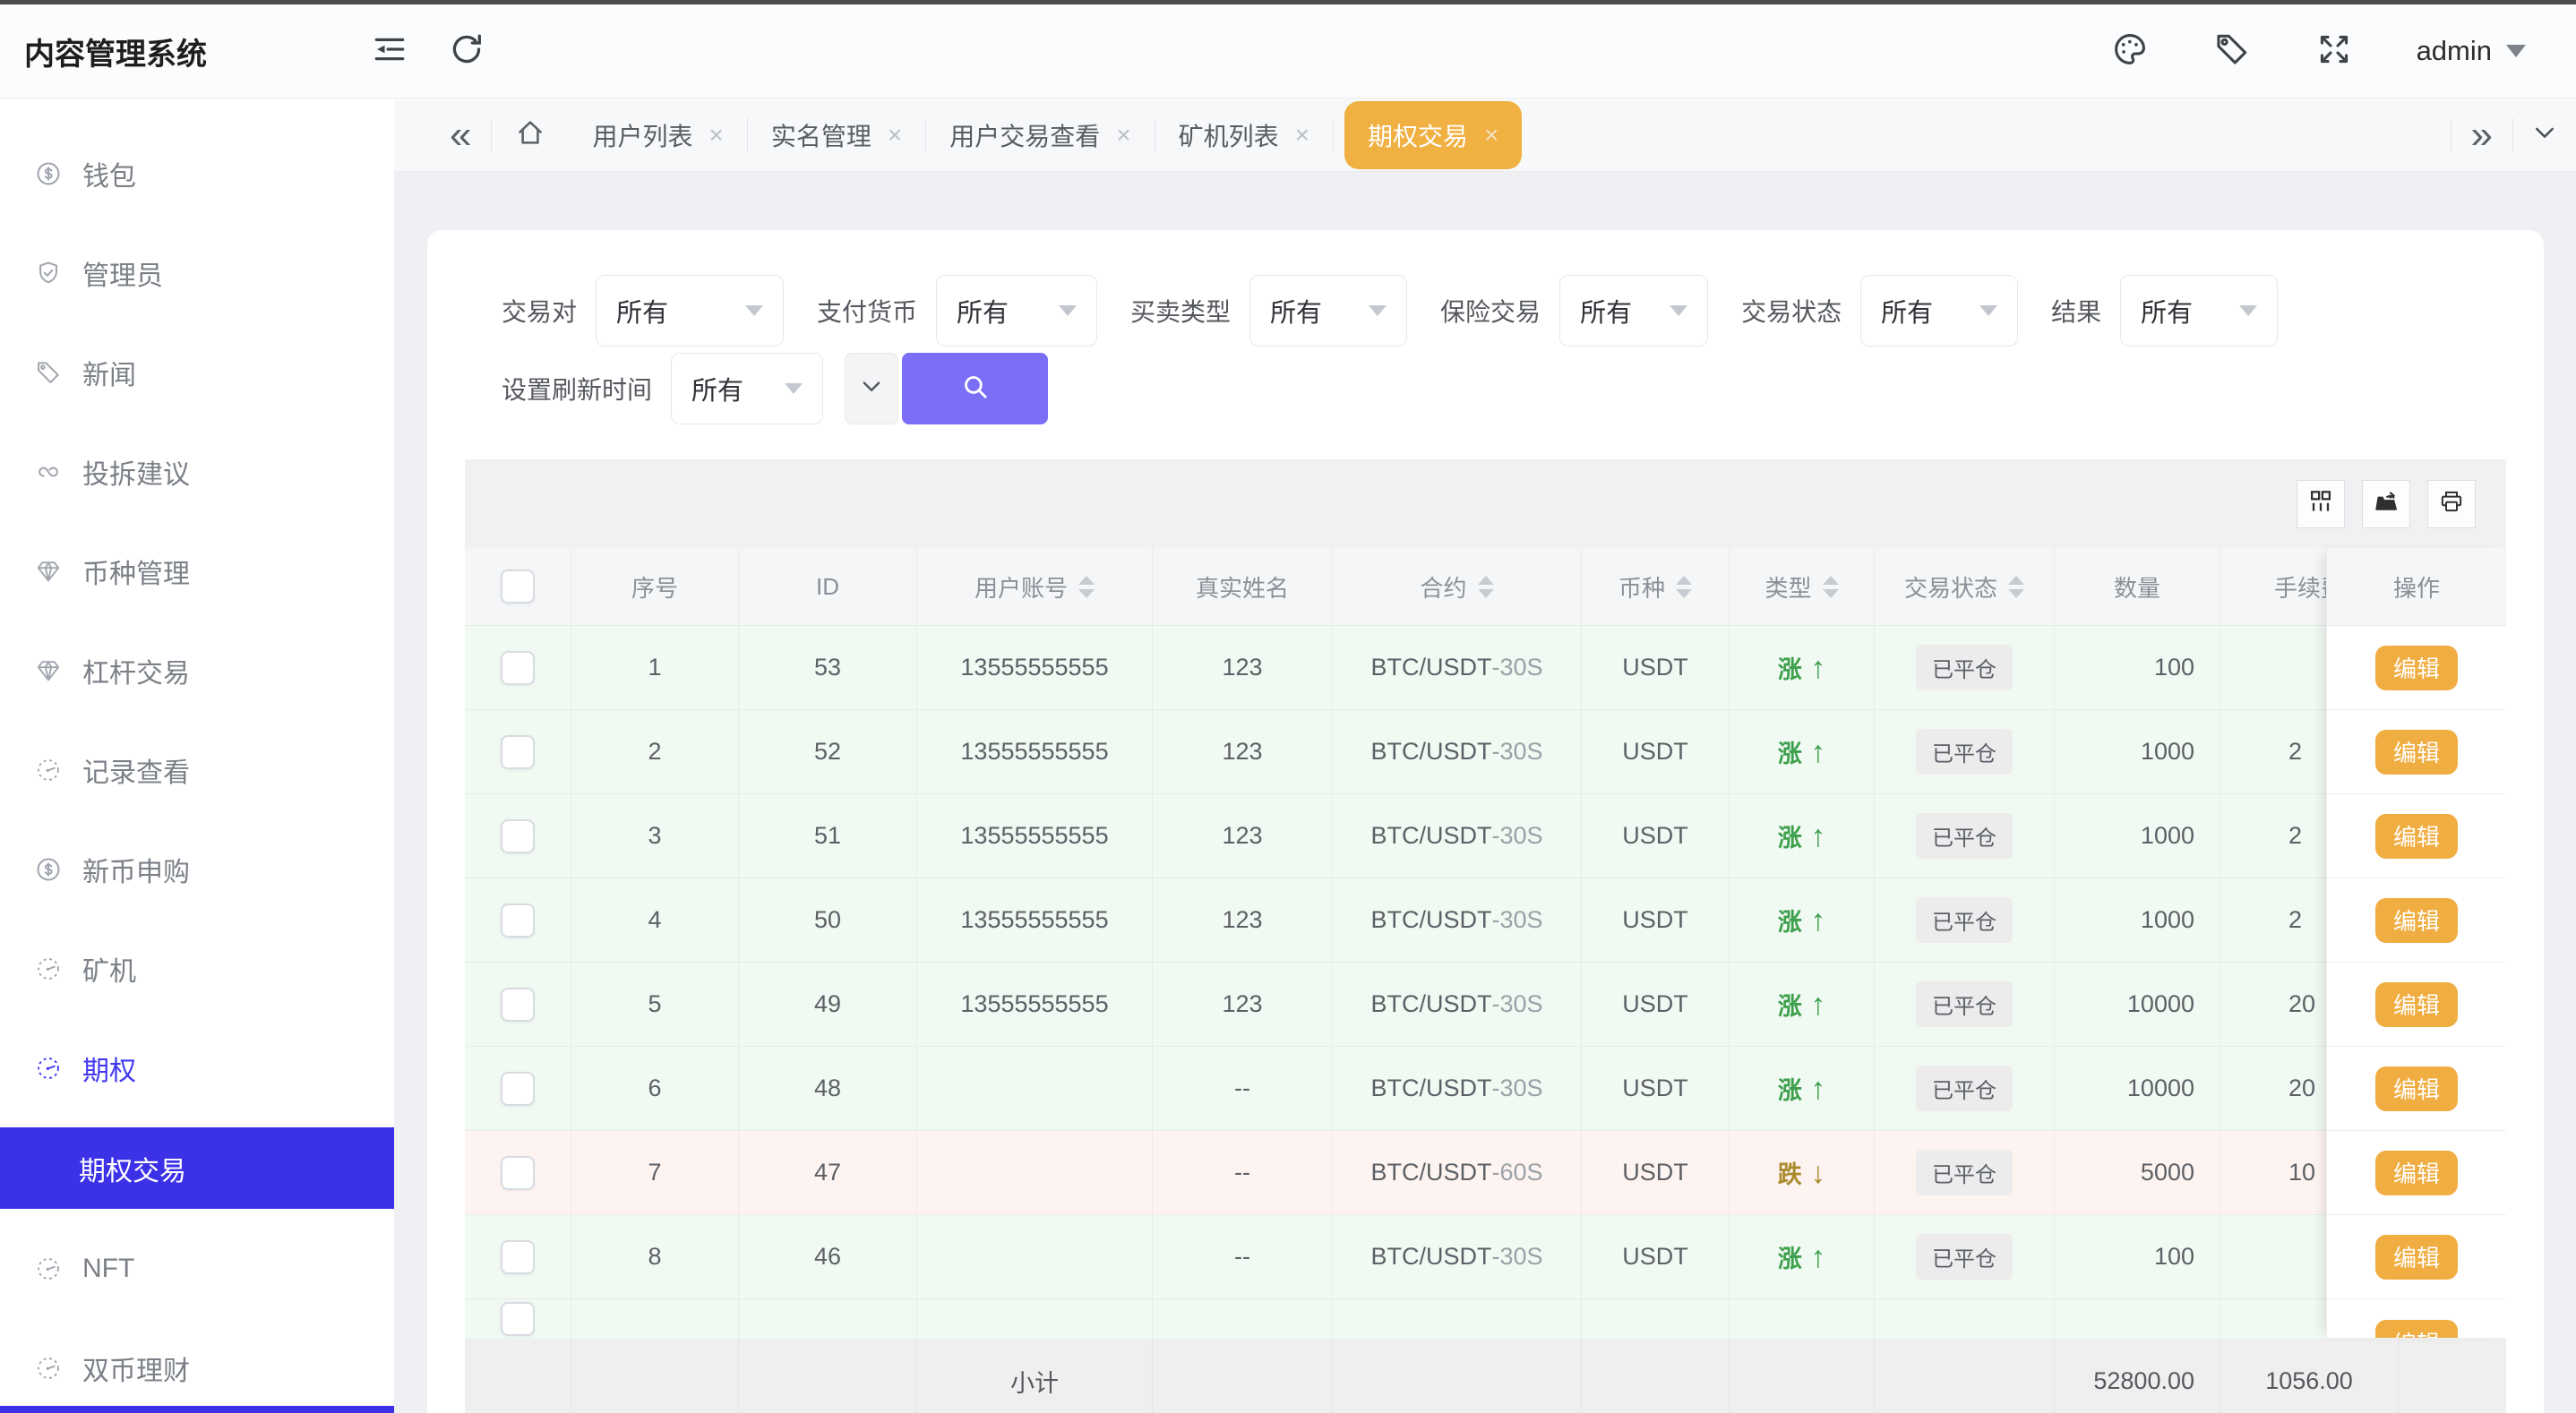  Describe the element at coordinates (1634, 311) in the screenshot. I see `insurance-select: 所有` at that location.